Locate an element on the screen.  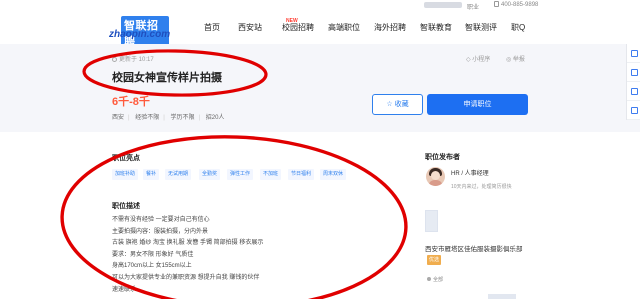
history-link: 职业 is located at coordinates (473, 6).